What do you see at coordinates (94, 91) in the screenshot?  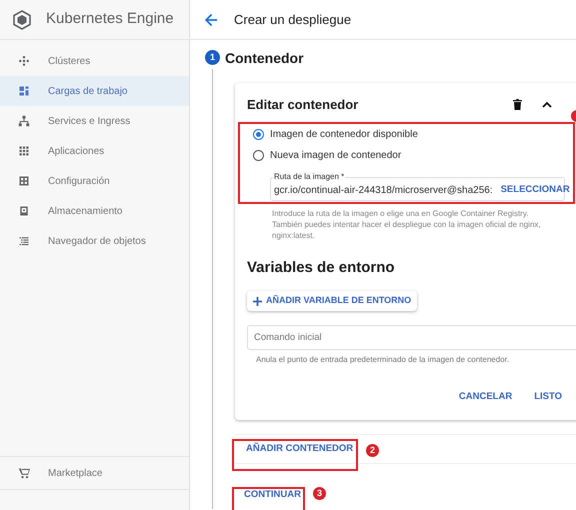 I see `sidebar-item: Cargas de trabajo` at bounding box center [94, 91].